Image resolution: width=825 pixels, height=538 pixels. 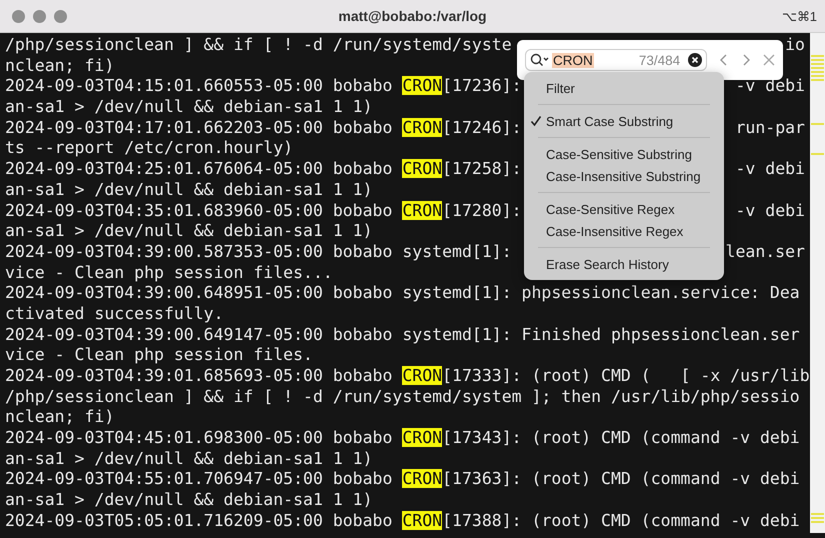 I want to click on search-field: CRON 73/484, so click(x=616, y=60).